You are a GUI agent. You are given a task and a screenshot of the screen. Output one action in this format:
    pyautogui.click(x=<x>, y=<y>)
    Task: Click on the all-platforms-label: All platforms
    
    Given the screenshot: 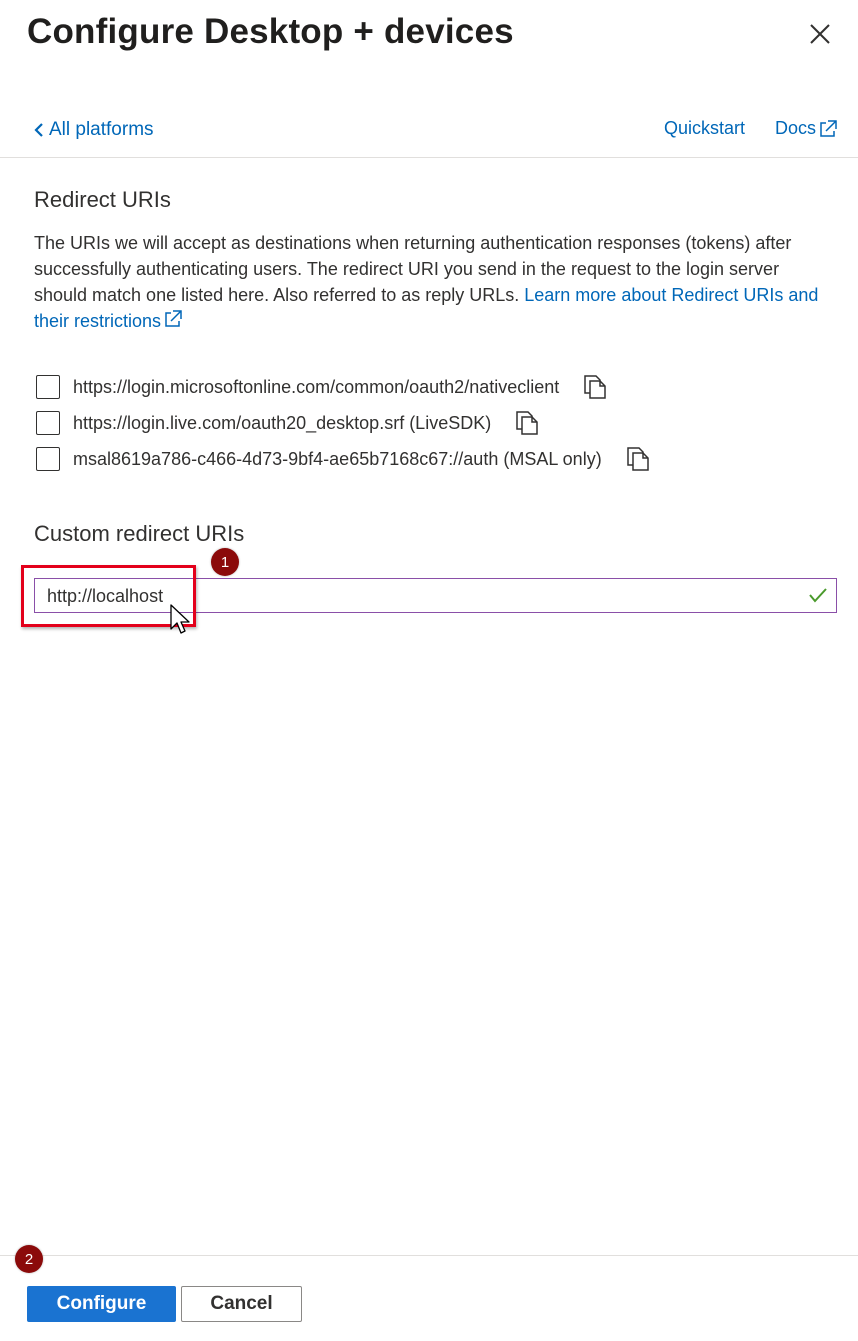 What is the action you would take?
    pyautogui.click(x=101, y=129)
    